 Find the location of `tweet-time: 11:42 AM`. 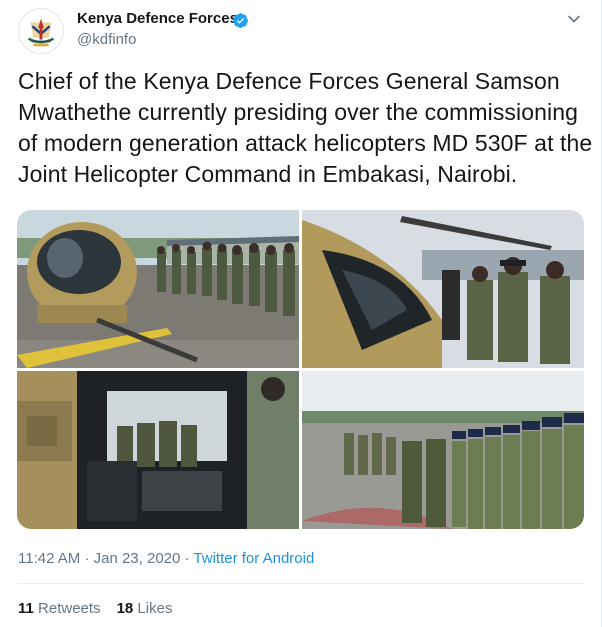

tweet-time: 11:42 AM is located at coordinates (49, 558).